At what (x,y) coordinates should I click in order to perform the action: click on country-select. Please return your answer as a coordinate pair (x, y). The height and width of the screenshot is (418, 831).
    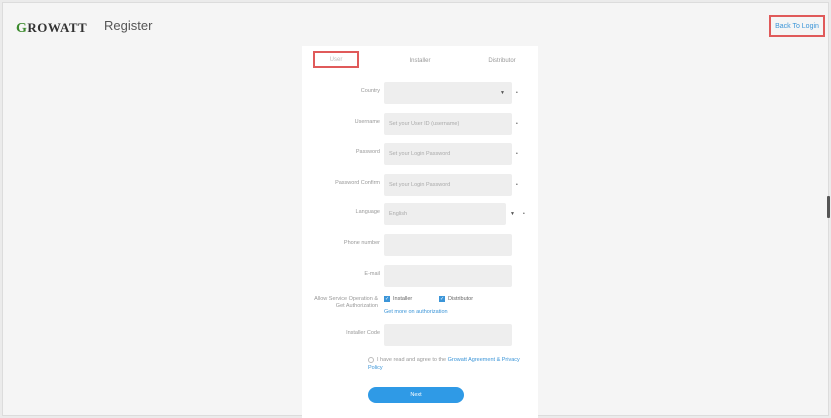
    Looking at the image, I should click on (448, 93).